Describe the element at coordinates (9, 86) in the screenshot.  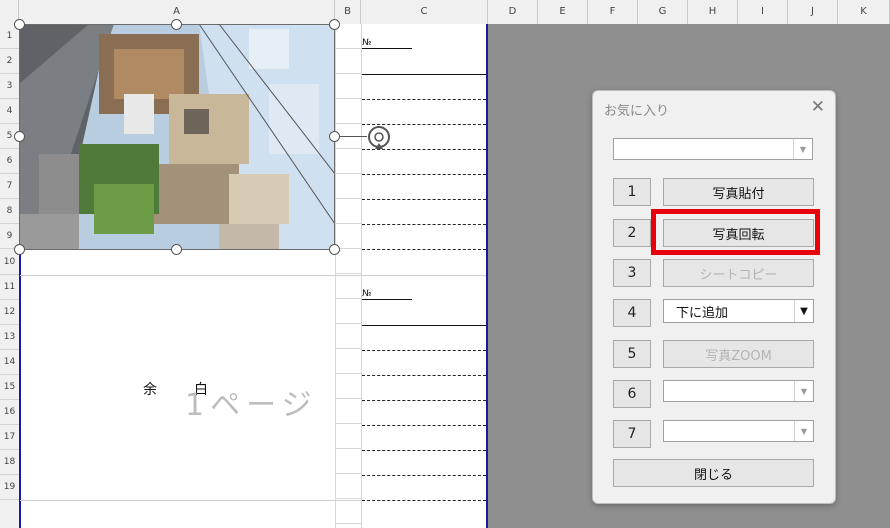
I see `row-header: 3` at that location.